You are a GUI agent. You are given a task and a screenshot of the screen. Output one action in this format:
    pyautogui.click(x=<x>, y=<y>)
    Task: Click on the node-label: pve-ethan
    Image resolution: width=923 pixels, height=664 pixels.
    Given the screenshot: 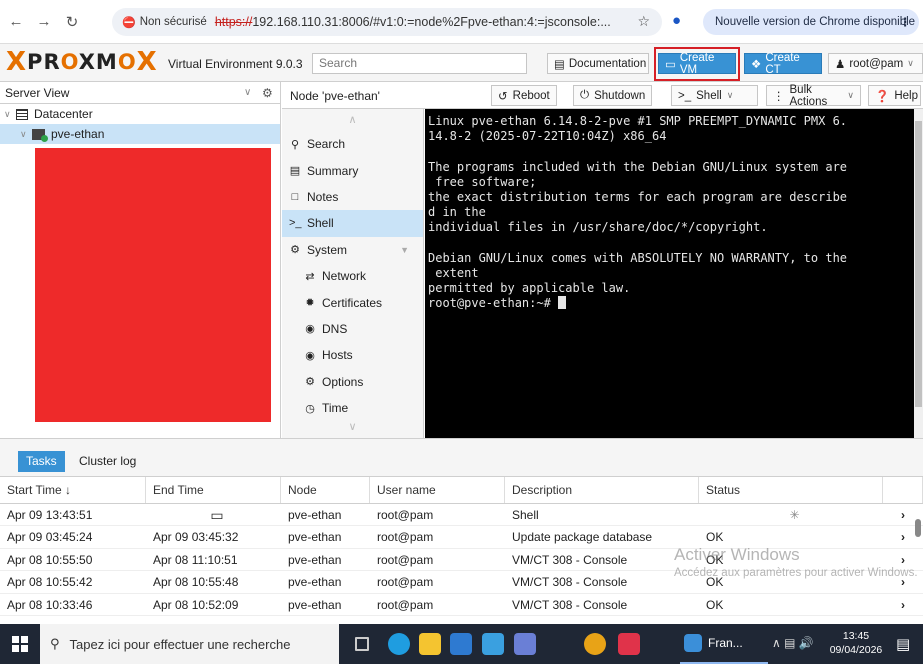 What is the action you would take?
    pyautogui.click(x=78, y=134)
    